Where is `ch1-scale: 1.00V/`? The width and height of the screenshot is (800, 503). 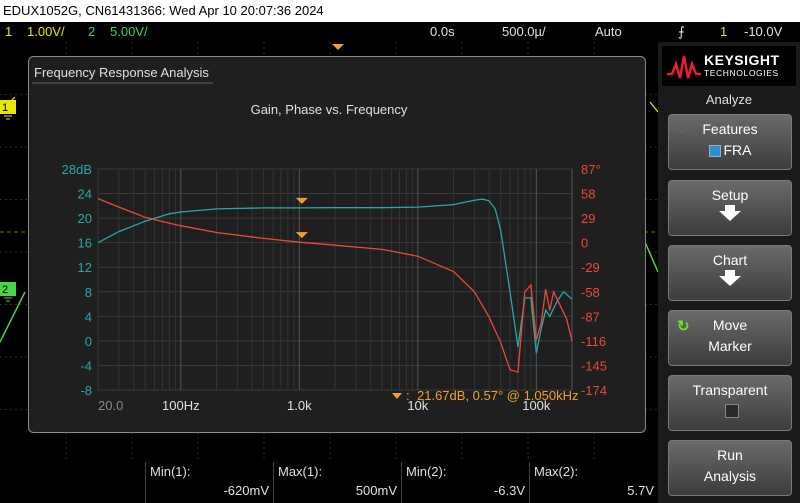 ch1-scale: 1.00V/ is located at coordinates (46, 32).